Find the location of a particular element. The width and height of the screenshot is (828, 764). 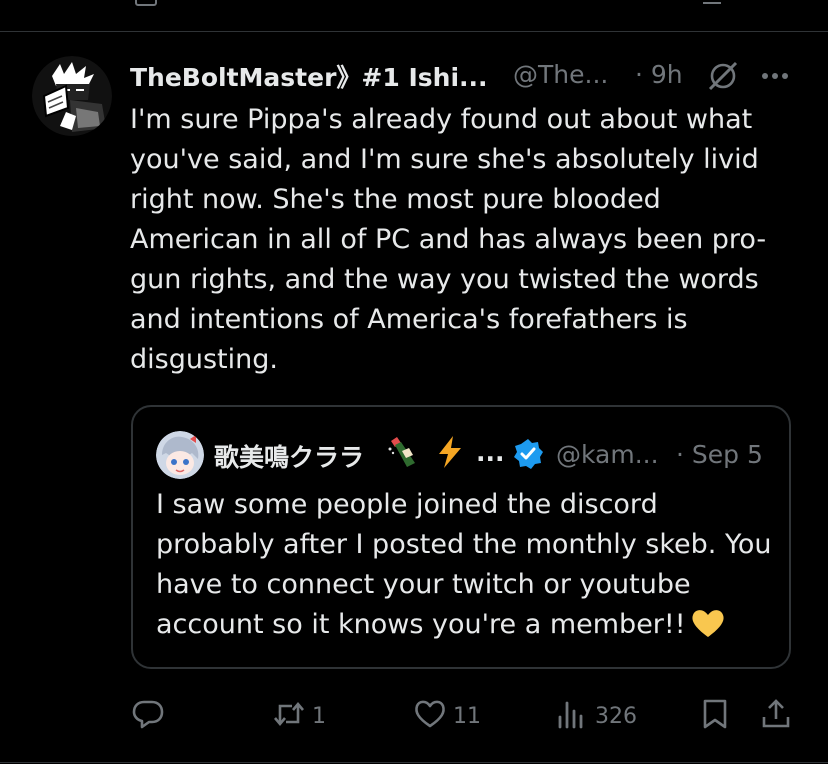

previous-post-actions is located at coordinates (414, 3).